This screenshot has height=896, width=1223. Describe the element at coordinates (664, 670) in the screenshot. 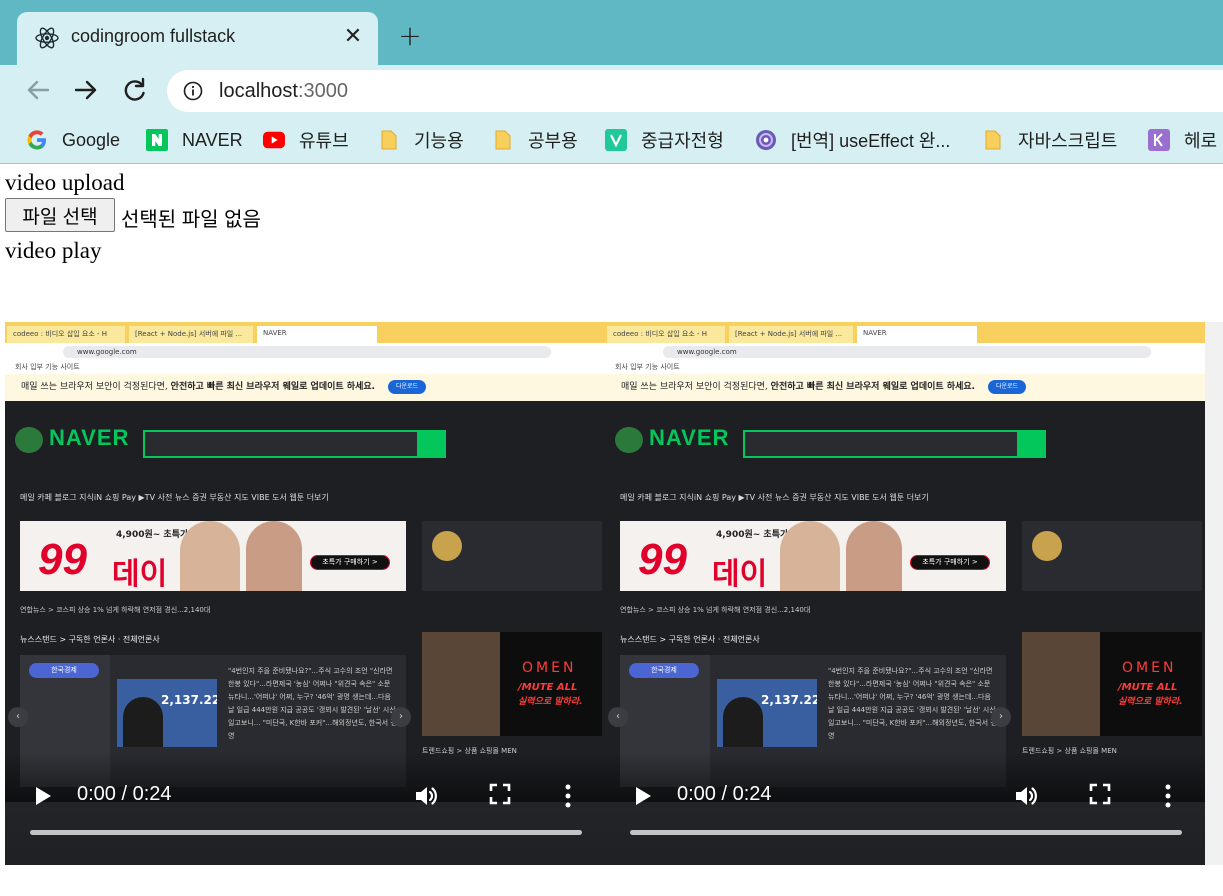

I see `press-pill: 한국경제` at that location.